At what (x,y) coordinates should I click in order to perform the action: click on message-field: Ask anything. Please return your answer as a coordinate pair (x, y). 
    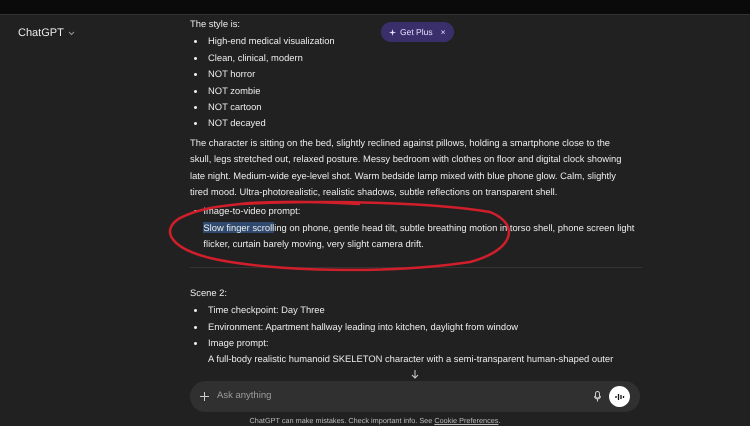
    Looking at the image, I should click on (415, 396).